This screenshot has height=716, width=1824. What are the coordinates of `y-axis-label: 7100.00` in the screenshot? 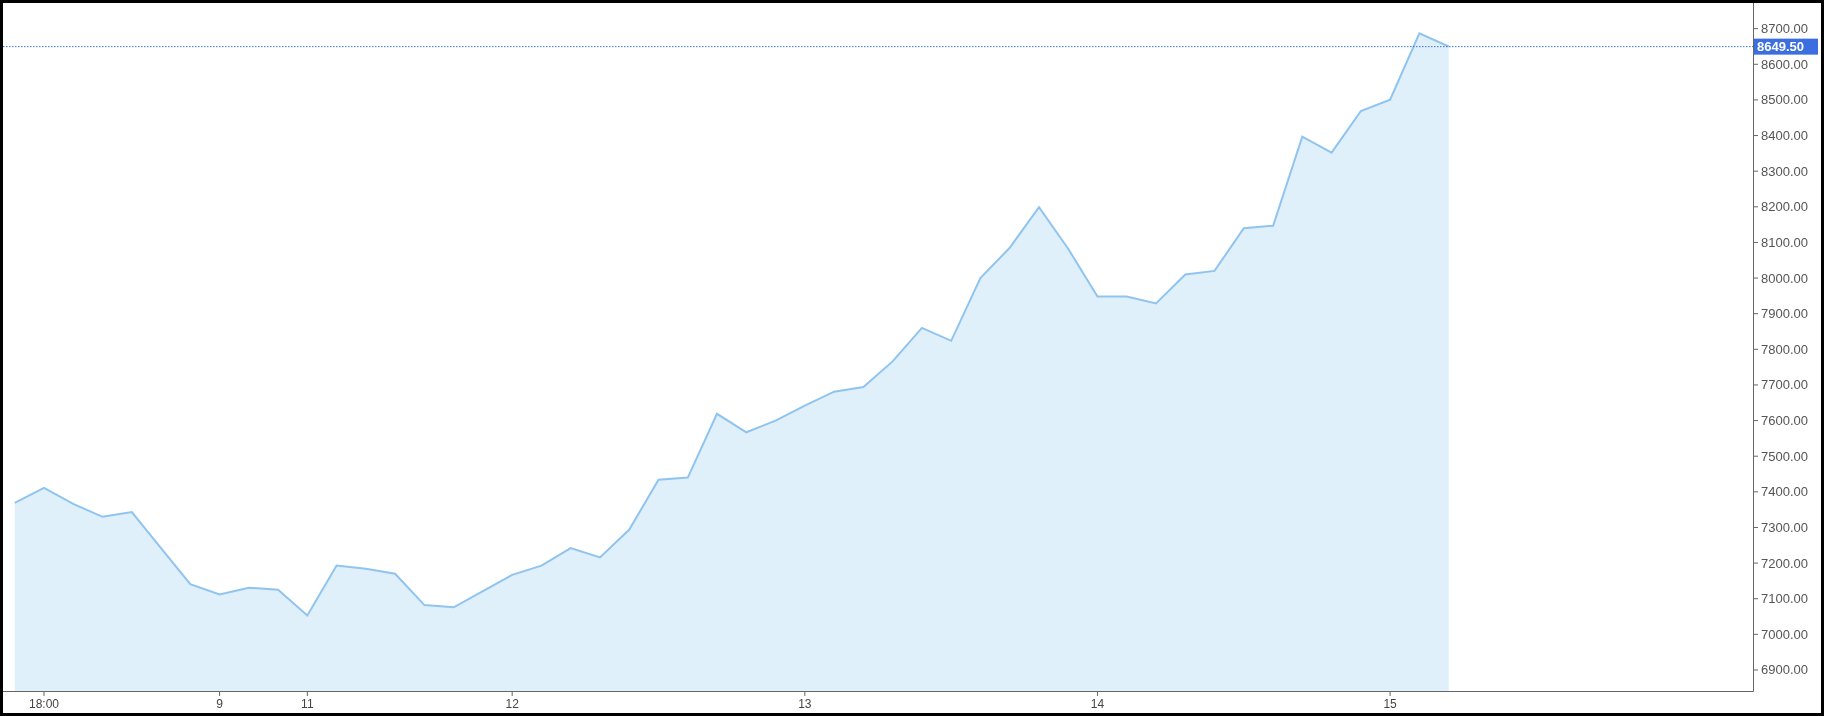 It's located at (1784, 599).